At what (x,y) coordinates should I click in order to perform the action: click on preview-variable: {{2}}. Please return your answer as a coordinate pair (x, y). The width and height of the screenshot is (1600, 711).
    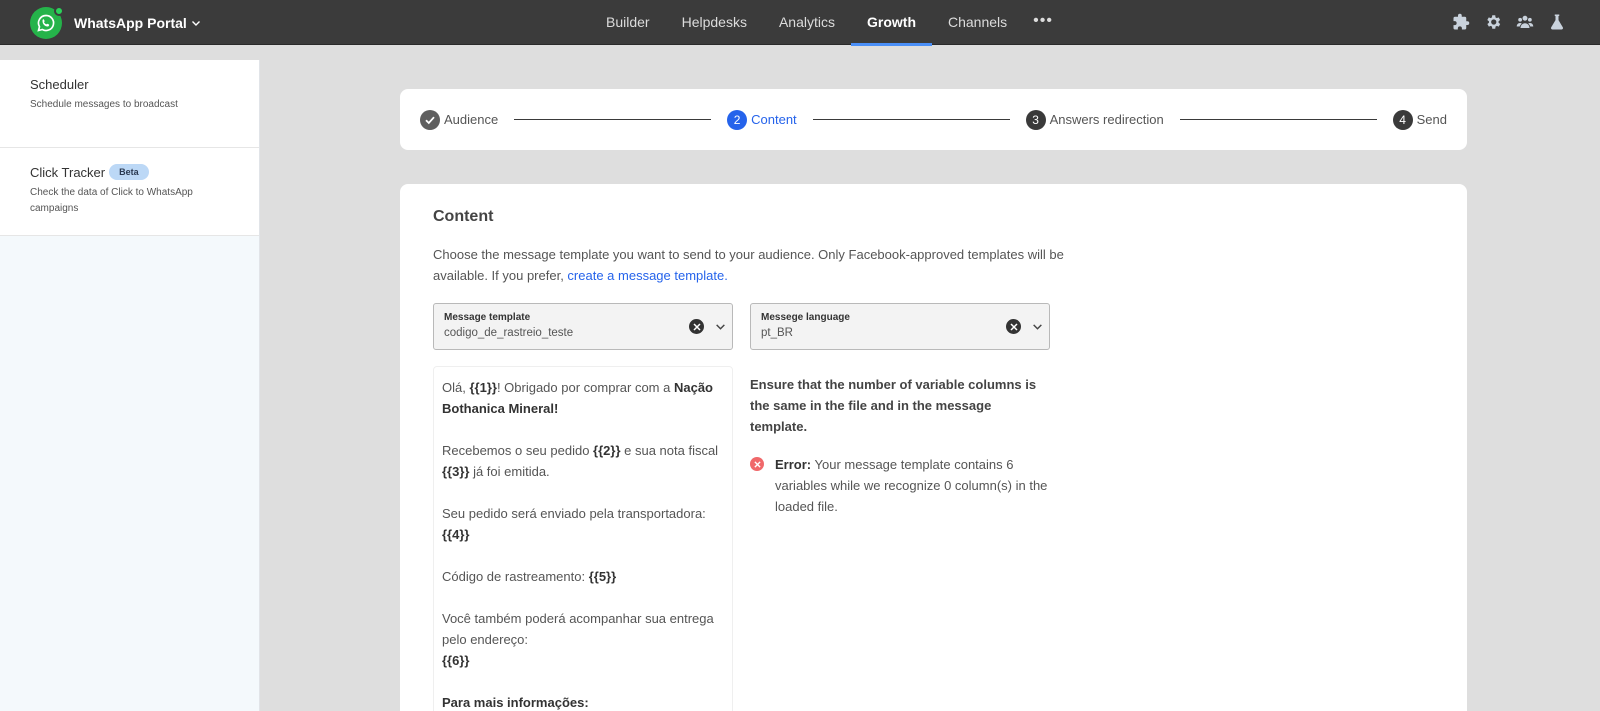
    Looking at the image, I should click on (607, 450).